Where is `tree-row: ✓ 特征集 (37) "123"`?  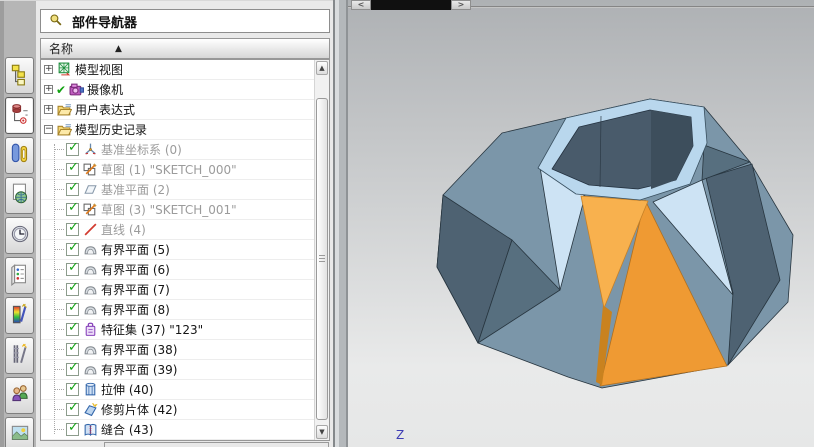 tree-row: ✓ 特征集 (37) "123" is located at coordinates (177, 330).